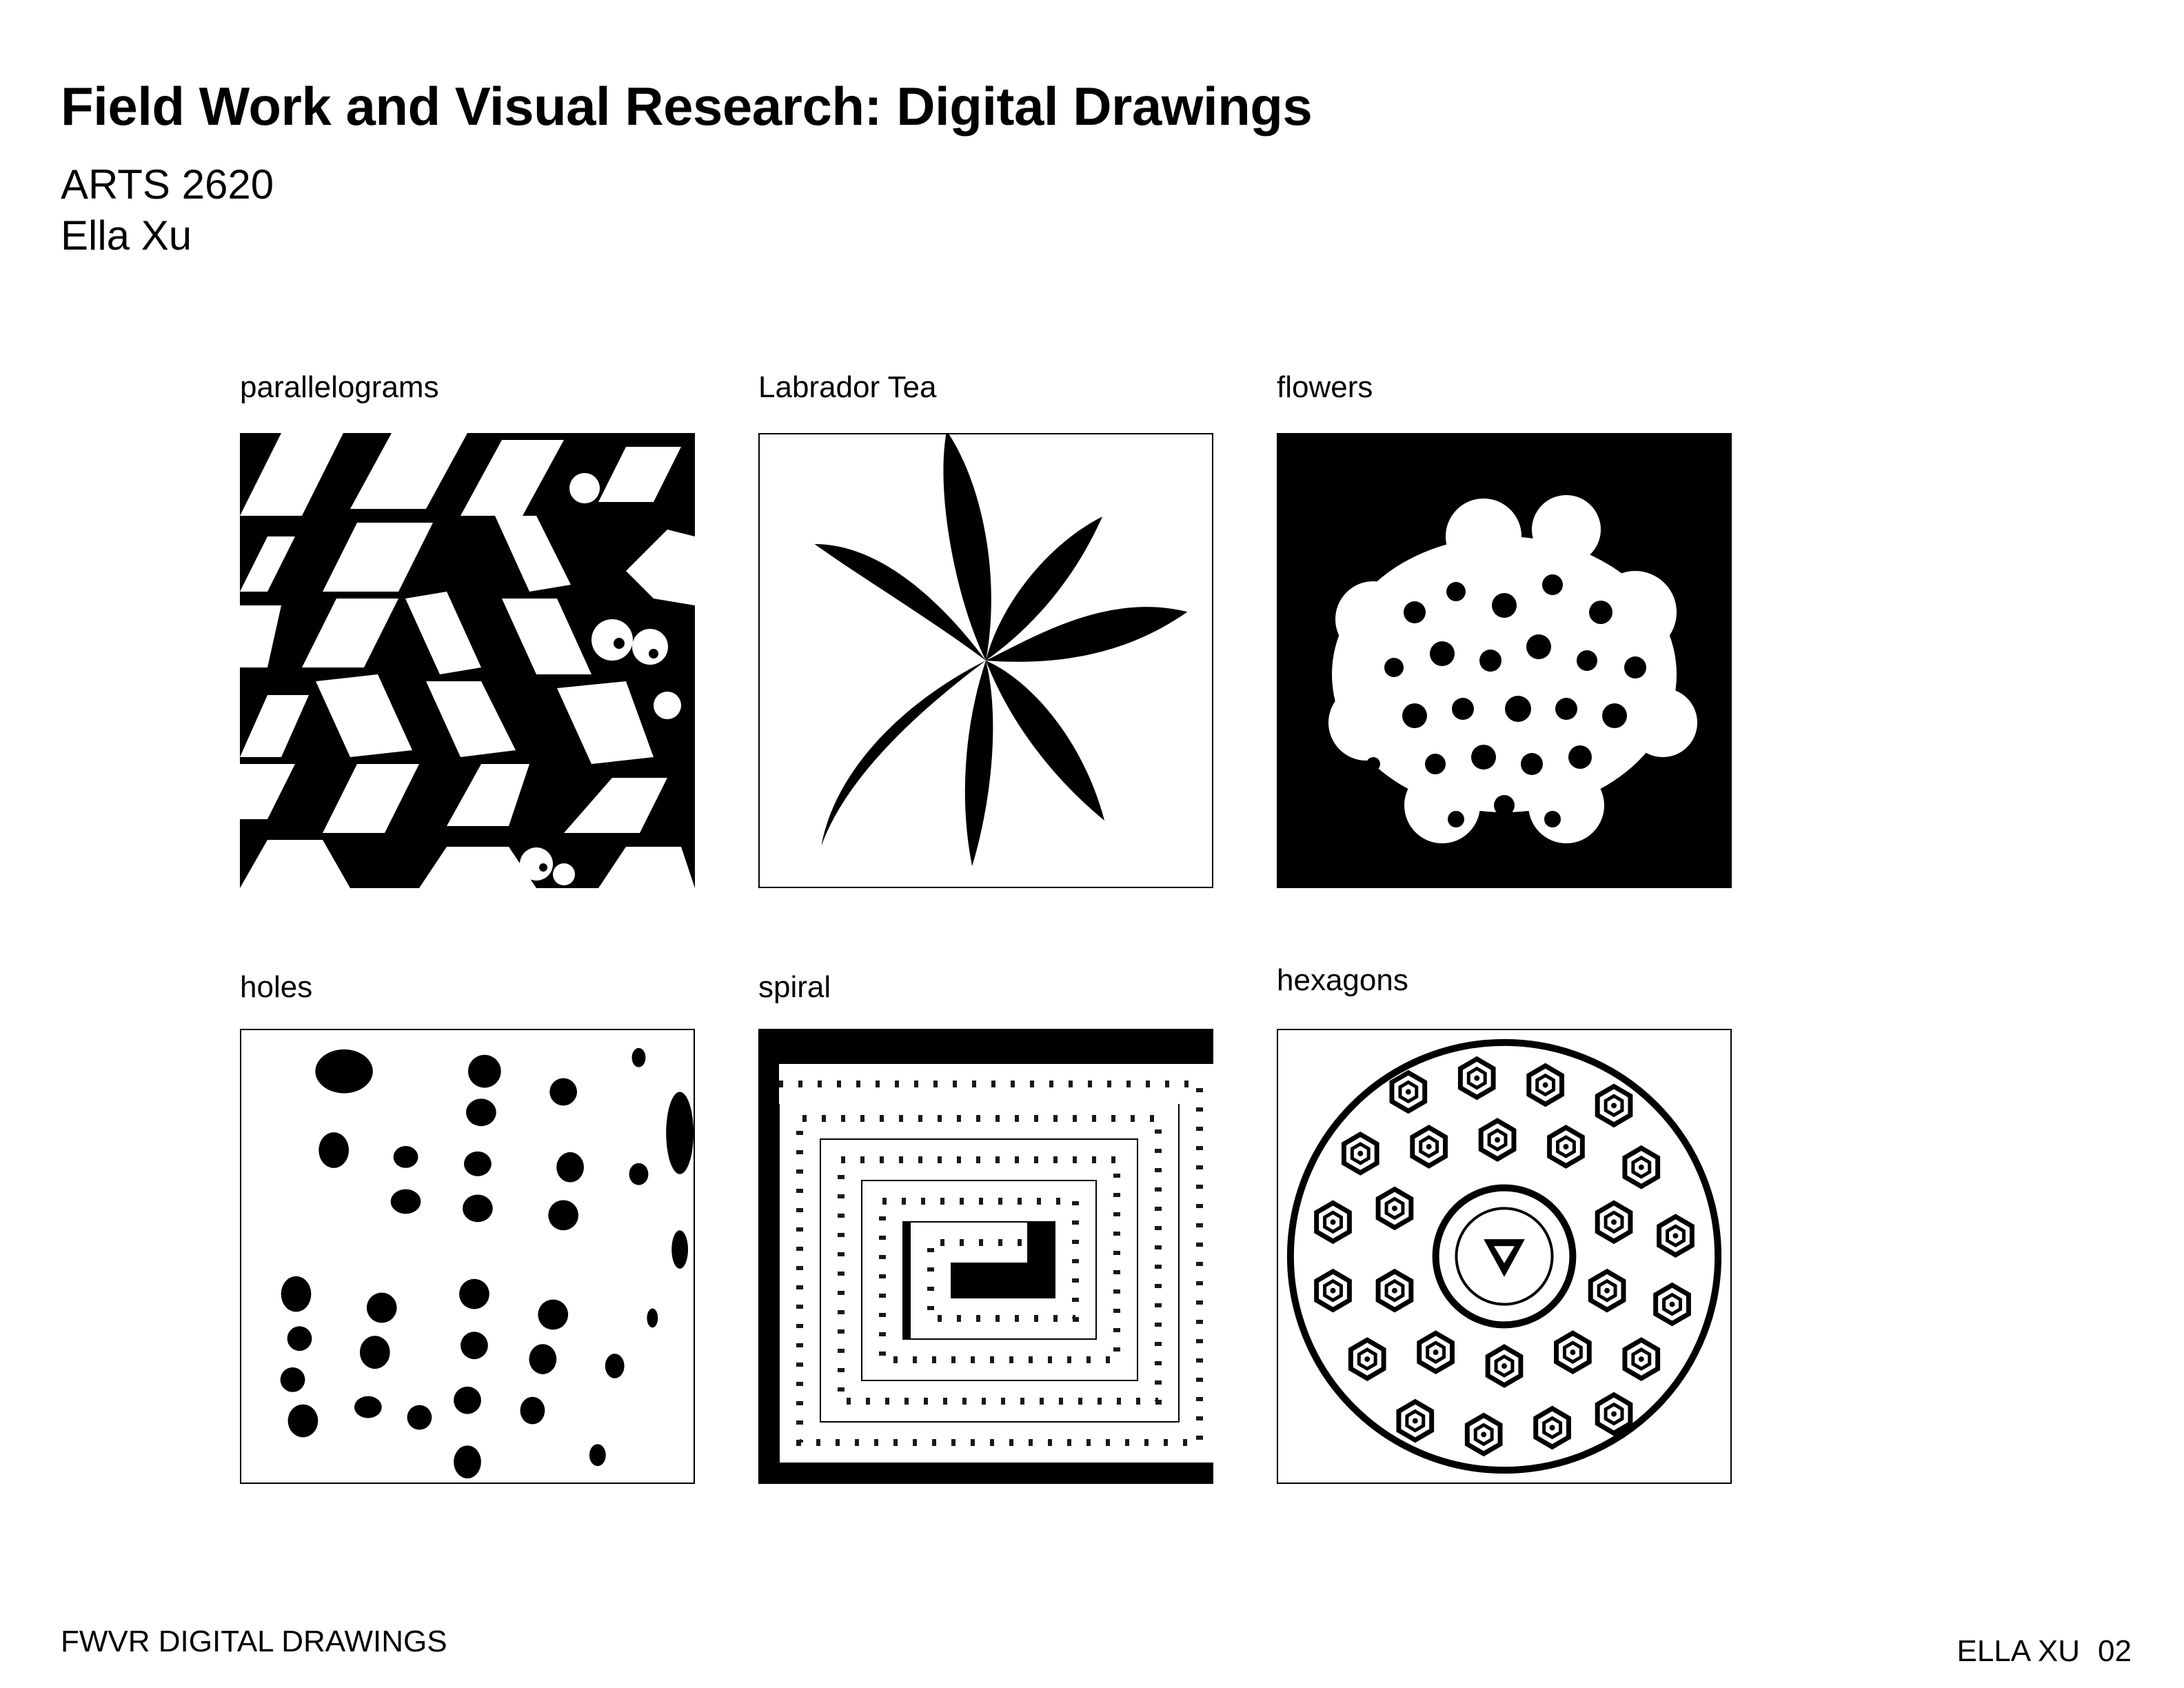  I want to click on spiral-svg, so click(986, 1256).